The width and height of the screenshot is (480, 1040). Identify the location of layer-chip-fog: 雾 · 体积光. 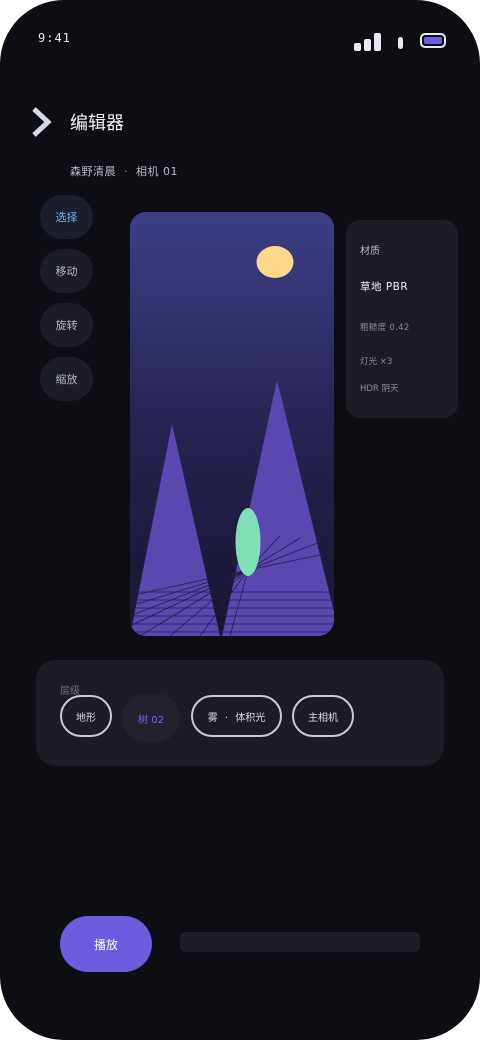
(236, 716).